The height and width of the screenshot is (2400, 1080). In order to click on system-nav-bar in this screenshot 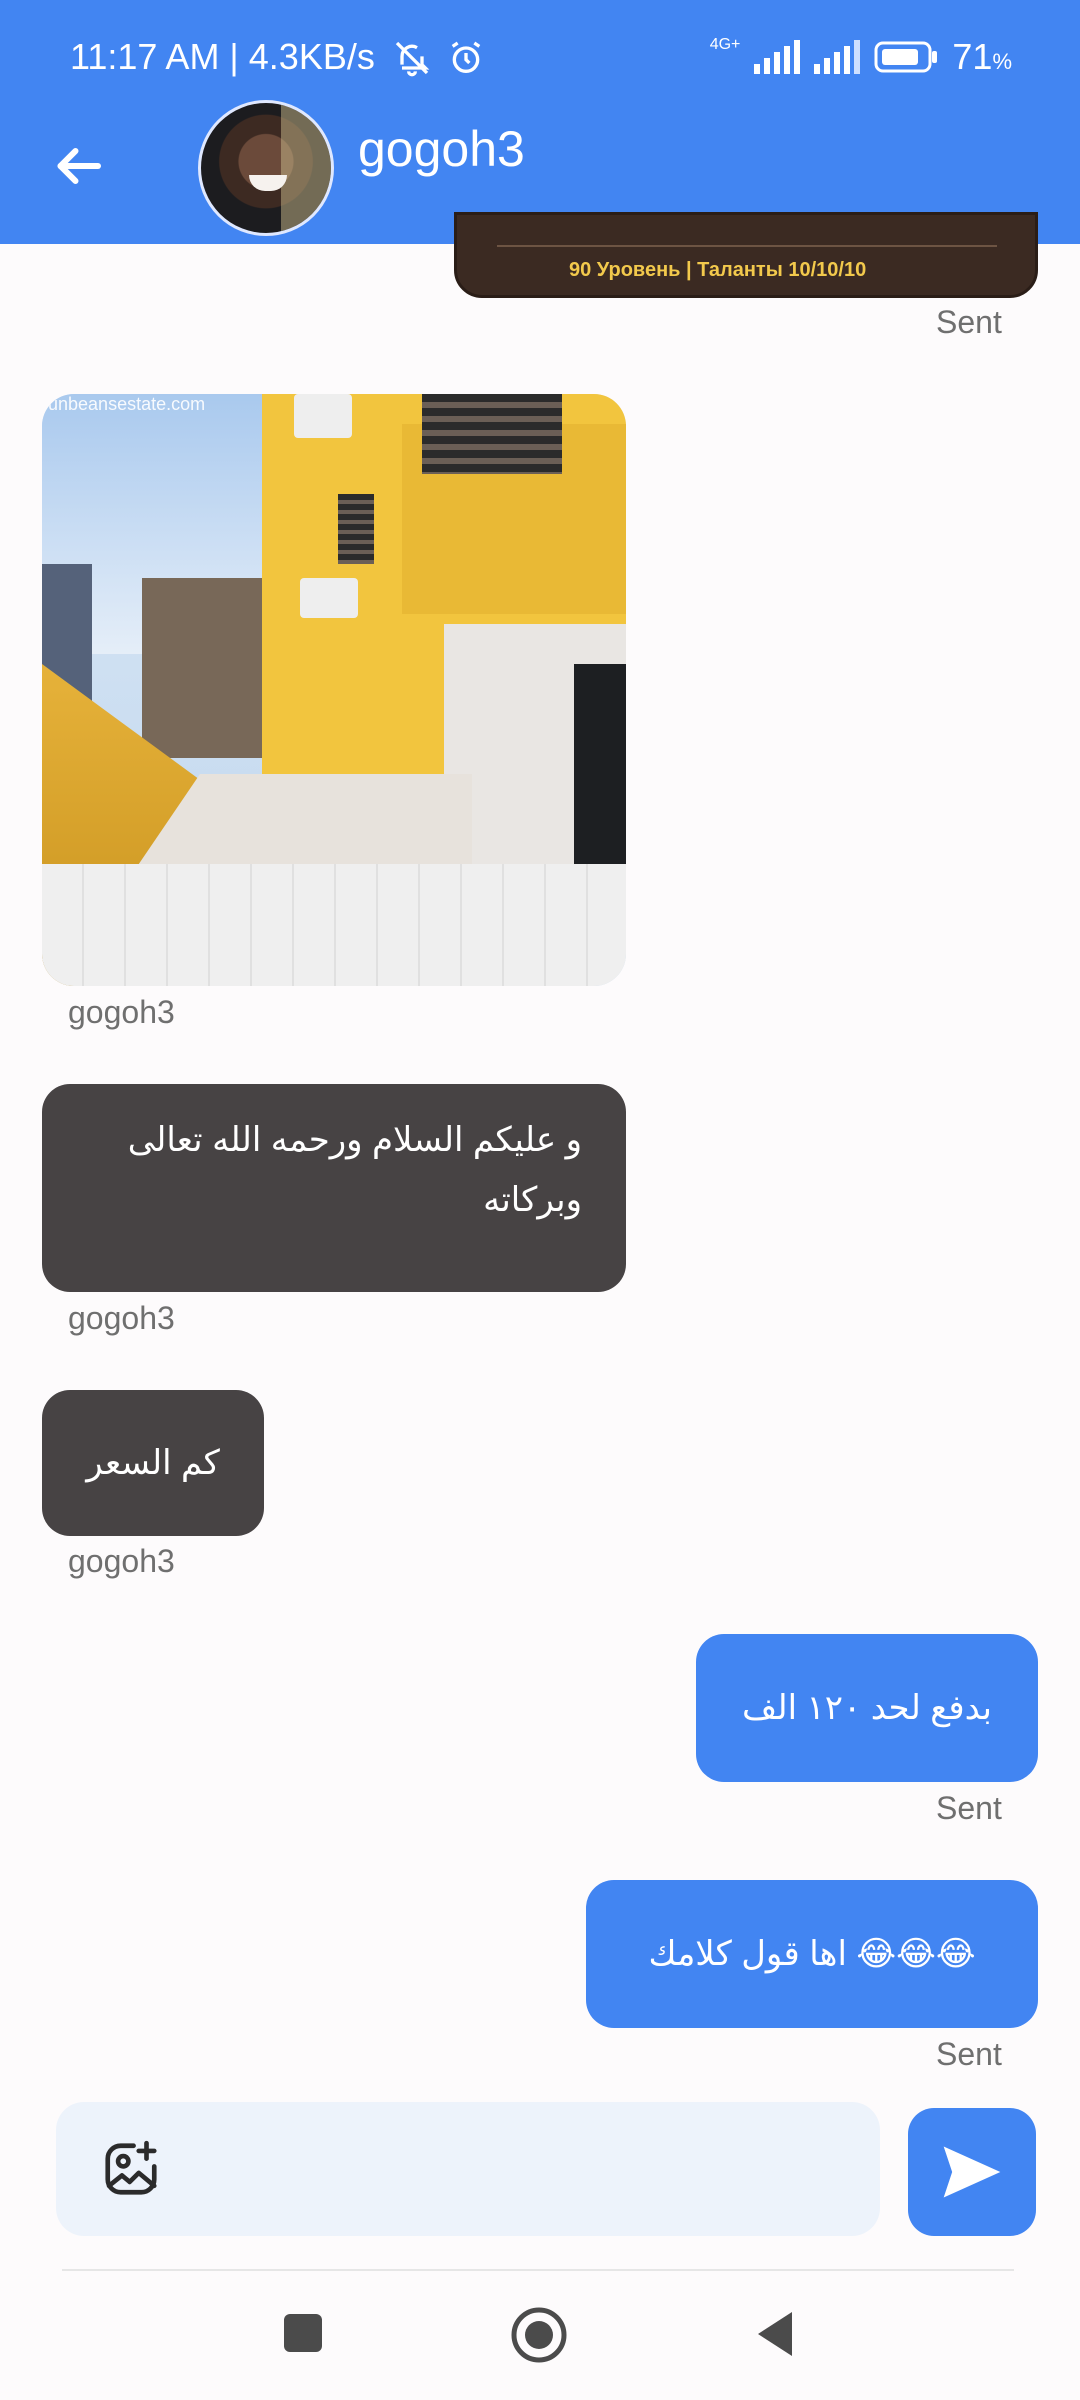, I will do `click(540, 2336)`.